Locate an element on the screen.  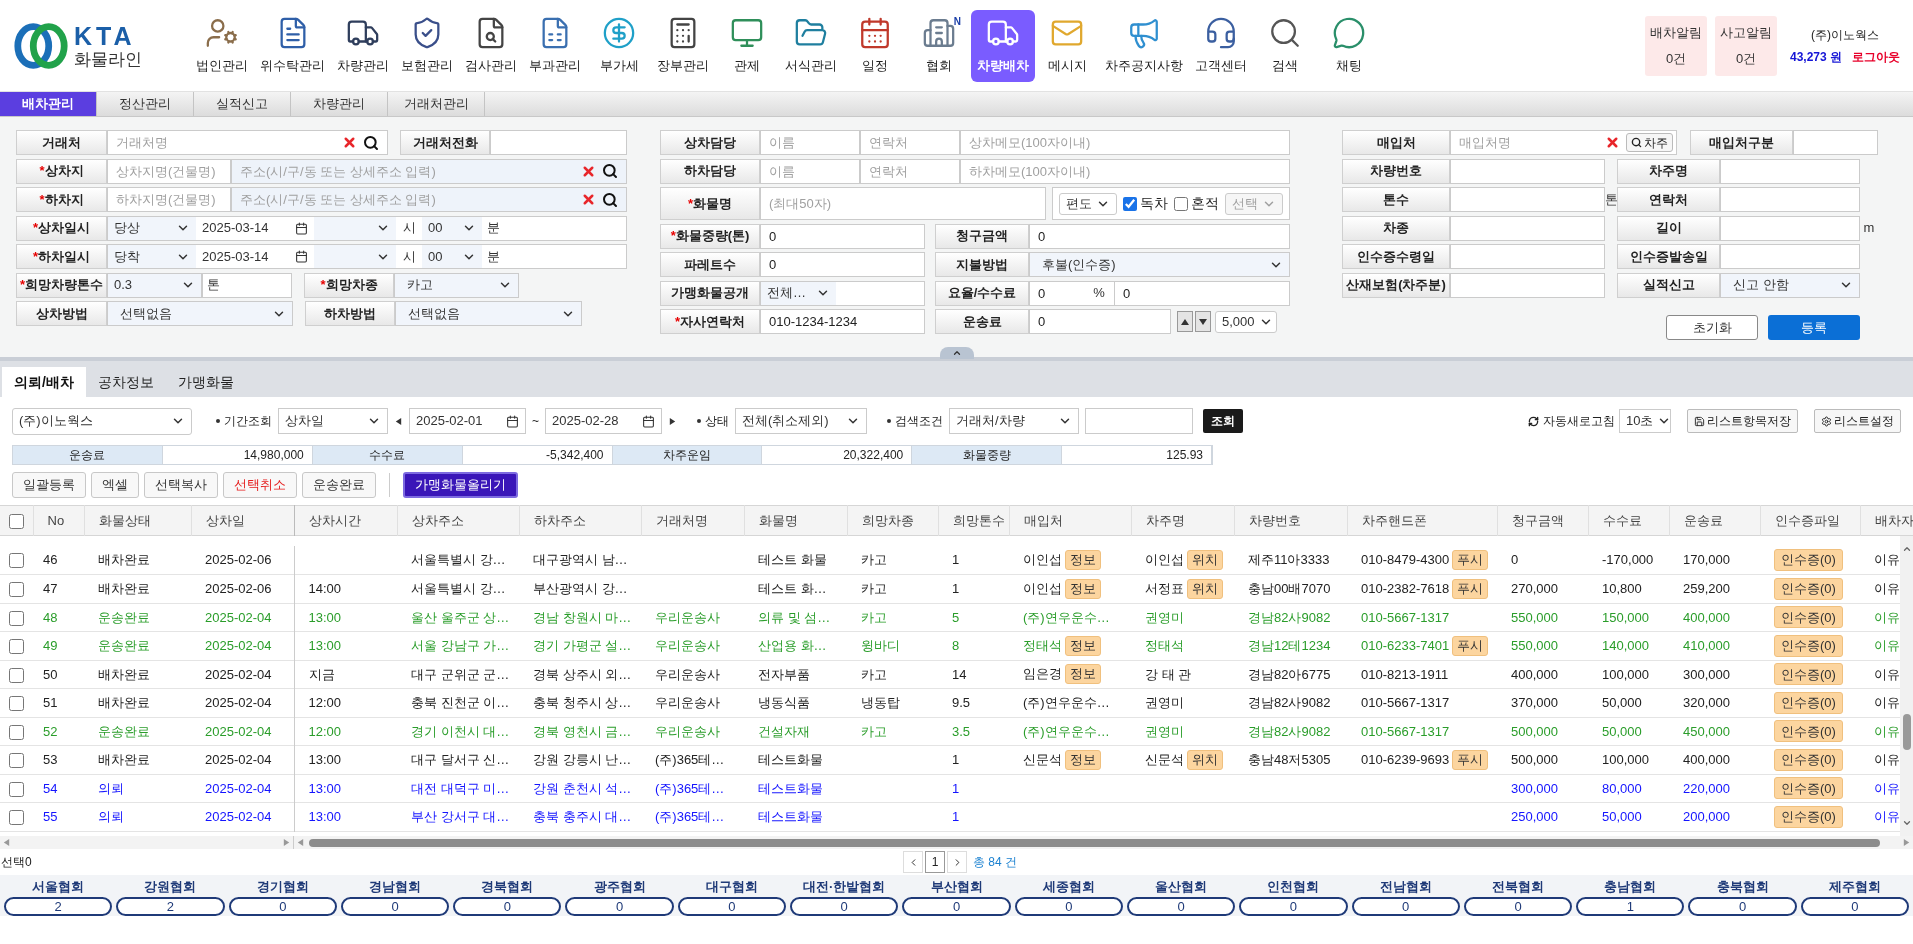
column-header: 인수증파일 is located at coordinates (1810, 520).